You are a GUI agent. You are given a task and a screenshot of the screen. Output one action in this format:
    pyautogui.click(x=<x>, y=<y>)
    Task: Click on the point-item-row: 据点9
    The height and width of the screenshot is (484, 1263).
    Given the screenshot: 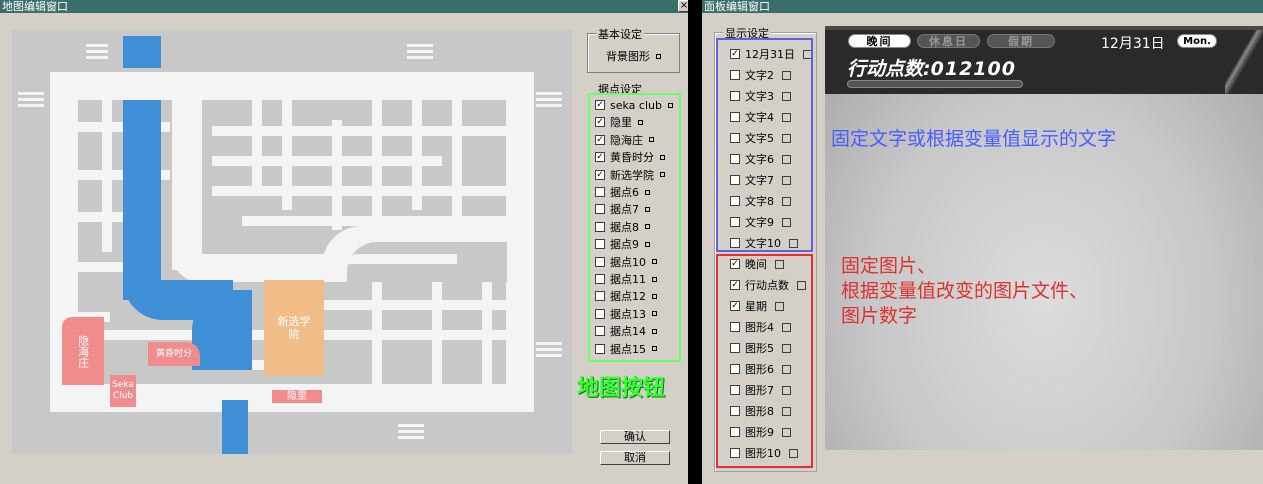 What is the action you would take?
    pyautogui.click(x=622, y=244)
    